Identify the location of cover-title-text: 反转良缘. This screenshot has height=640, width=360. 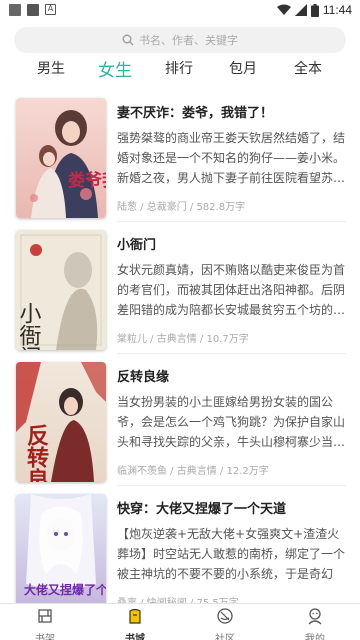
(36, 453).